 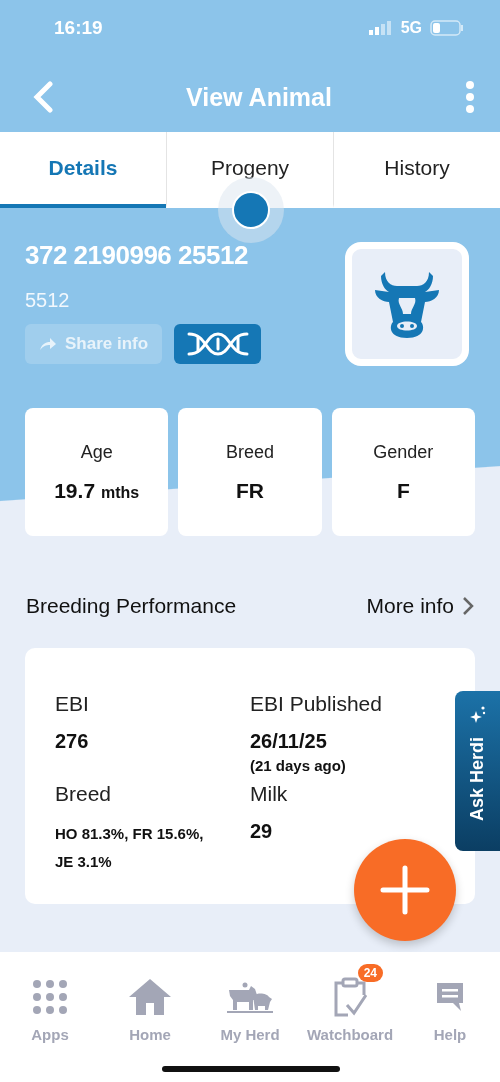 I want to click on sparkle-icon, so click(x=477, y=714).